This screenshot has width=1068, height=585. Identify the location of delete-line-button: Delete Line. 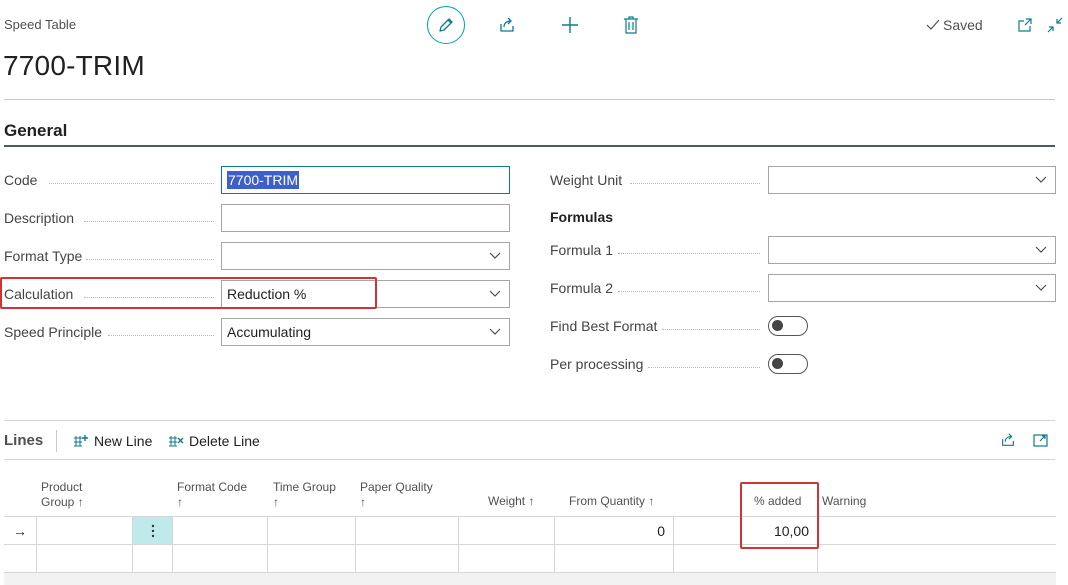
(214, 441).